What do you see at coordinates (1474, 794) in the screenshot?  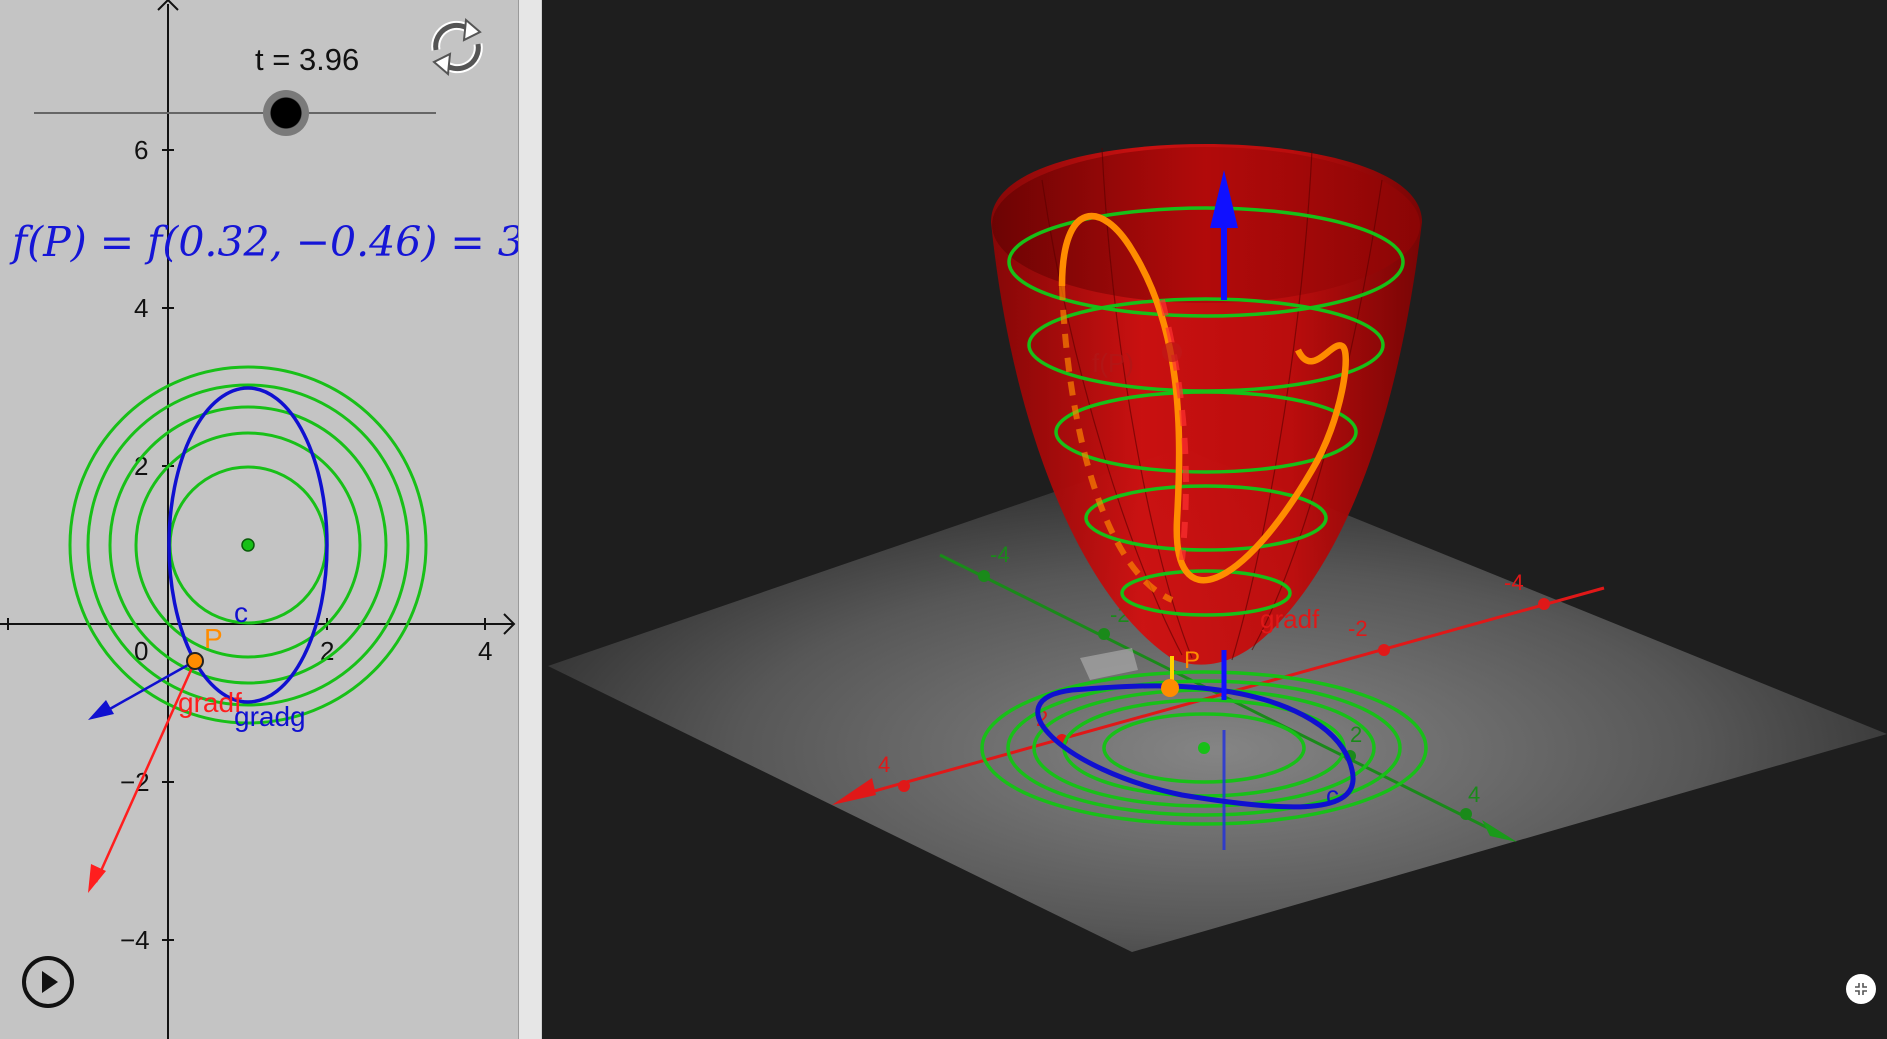 I see `y-tick-label-3d: 4` at bounding box center [1474, 794].